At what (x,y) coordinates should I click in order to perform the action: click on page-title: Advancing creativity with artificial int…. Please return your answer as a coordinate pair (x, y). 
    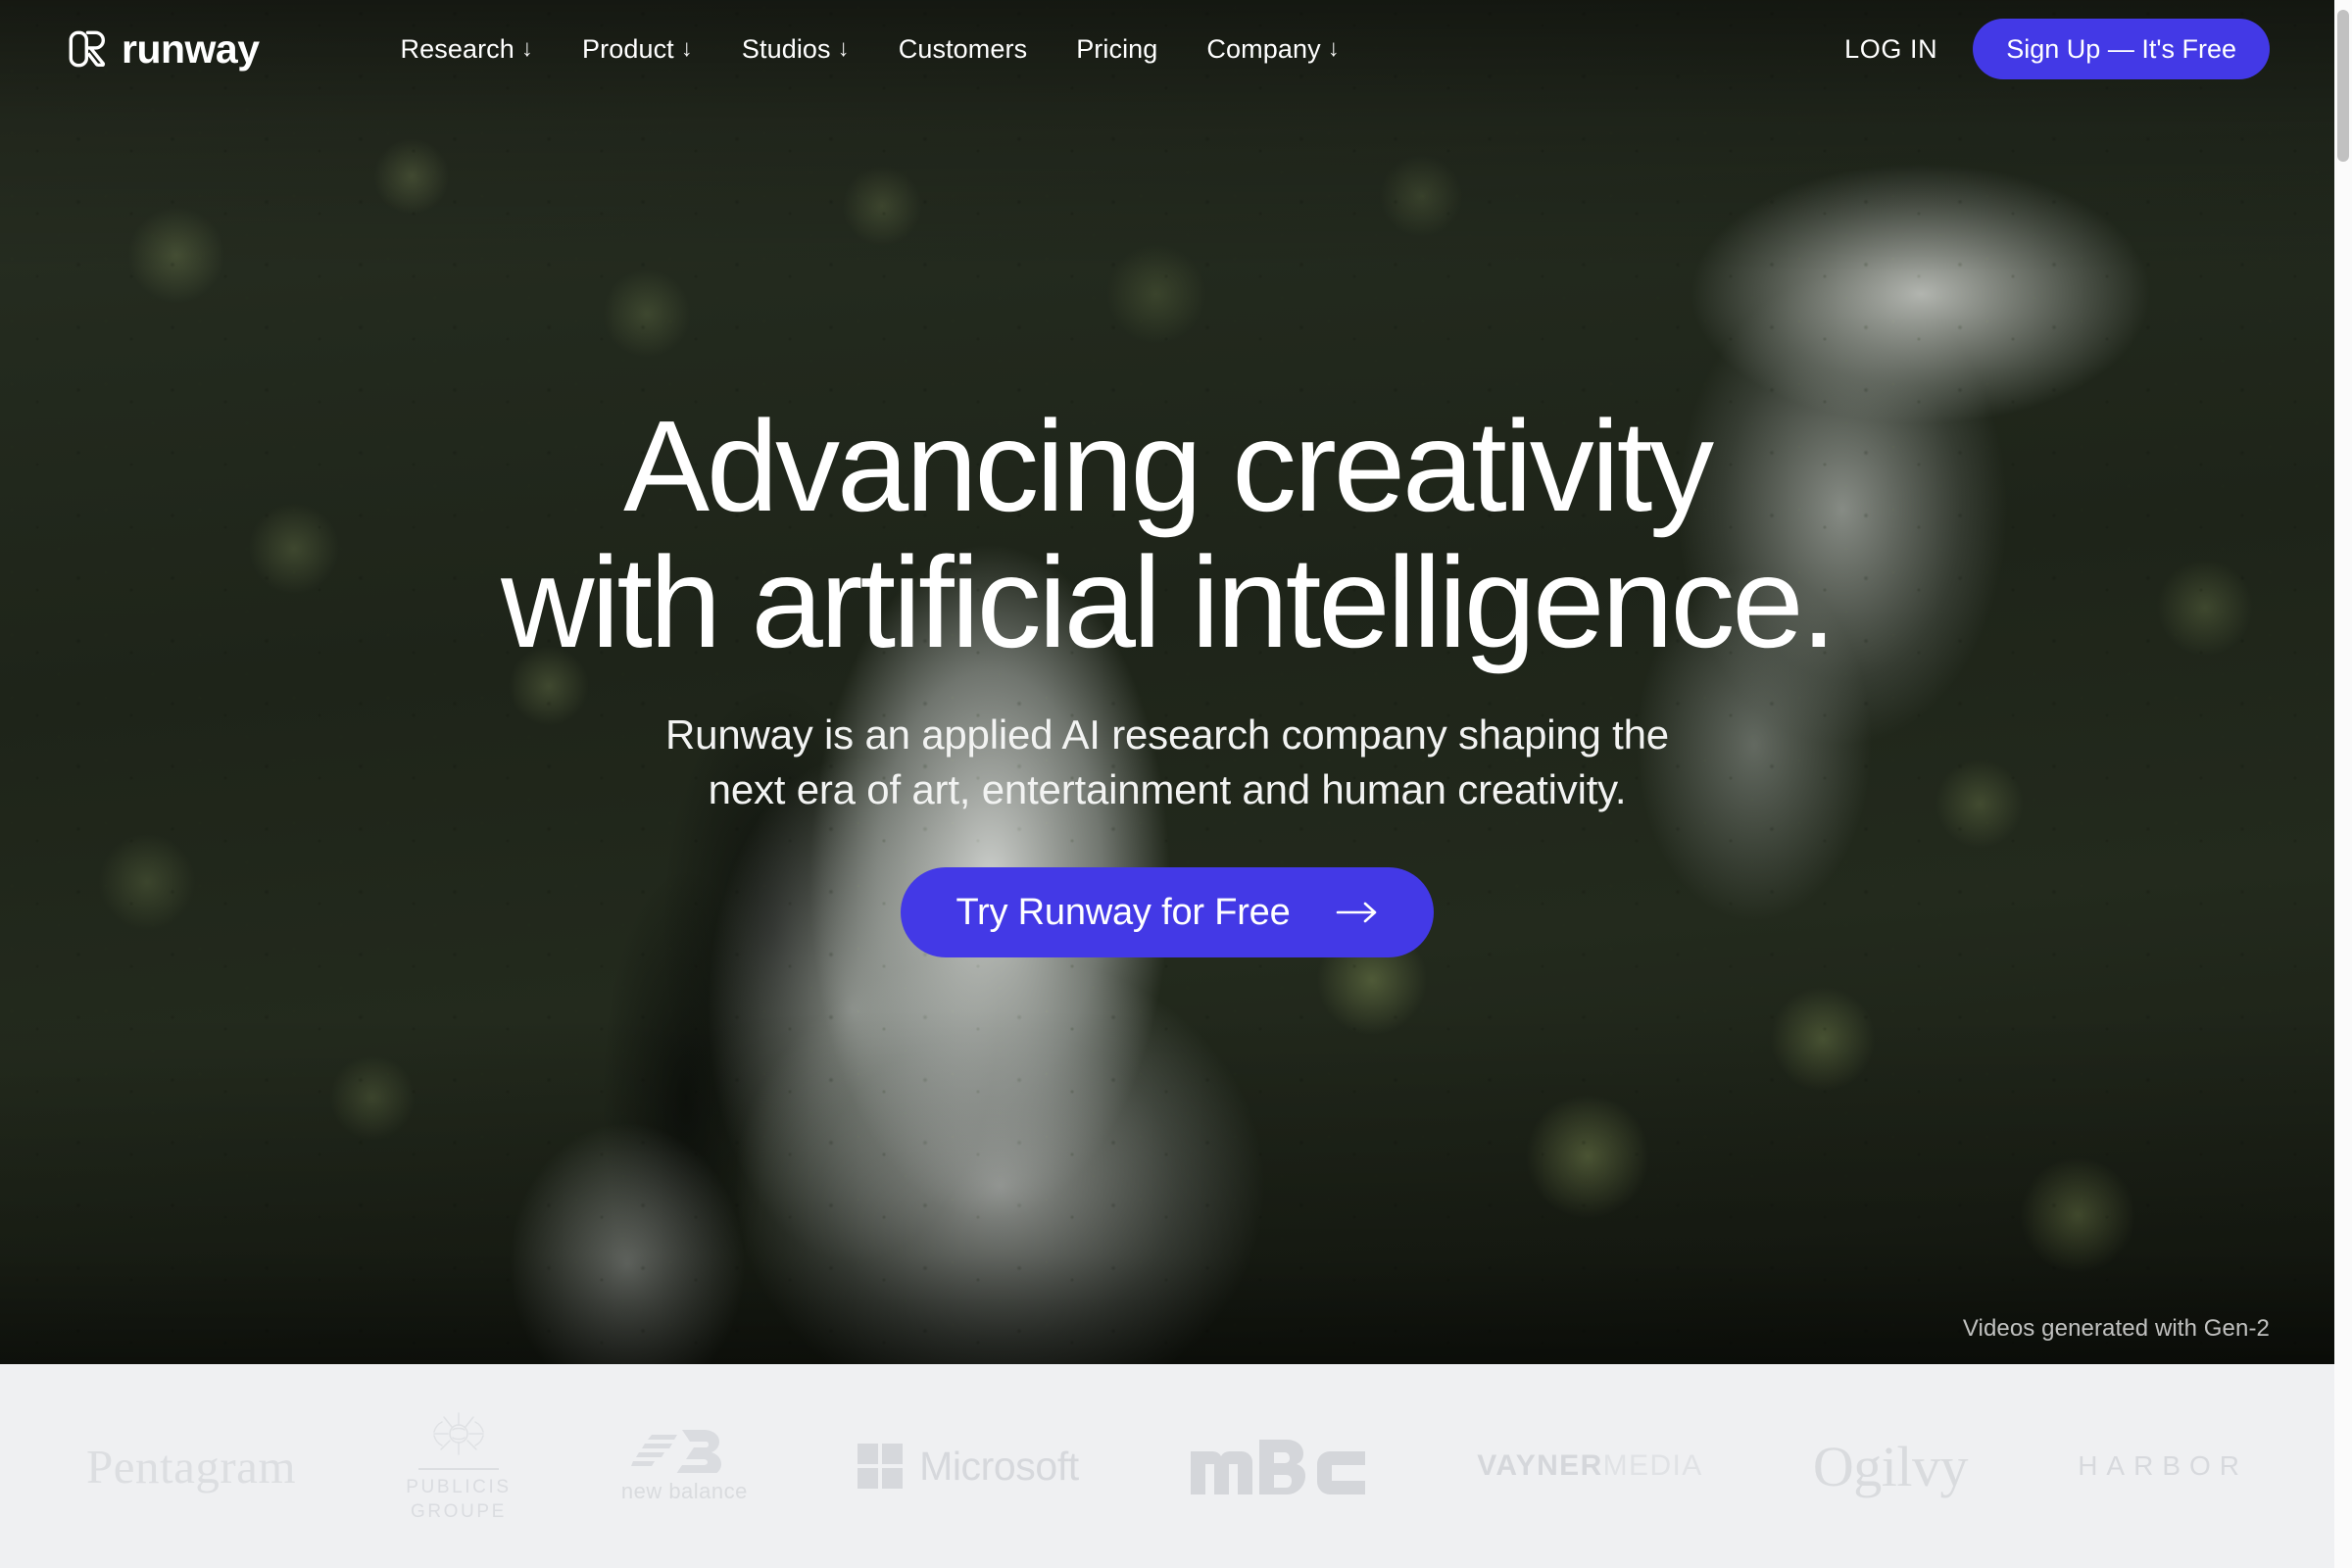
    Looking at the image, I should click on (1169, 536).